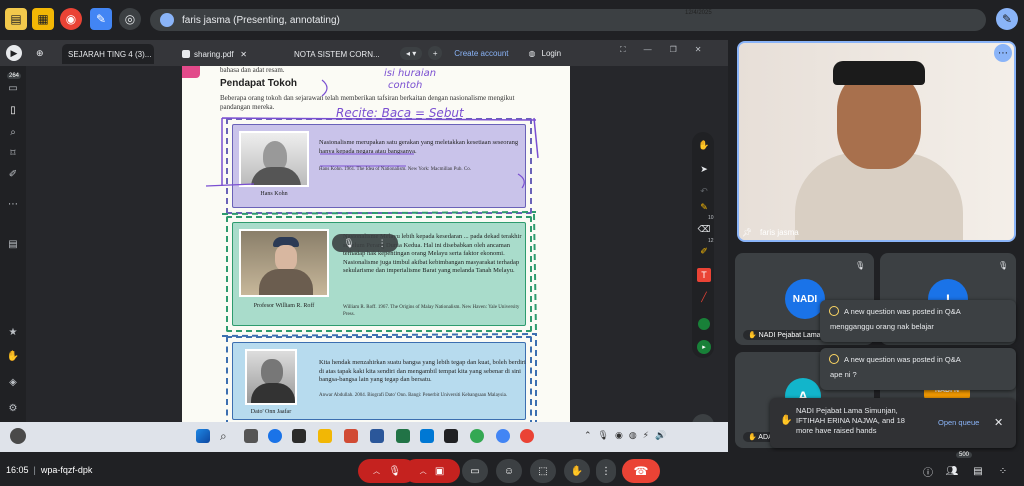 This screenshot has width=1024, height=486. I want to click on tab-sharing: sharing.pdf ✕, so click(226, 54).